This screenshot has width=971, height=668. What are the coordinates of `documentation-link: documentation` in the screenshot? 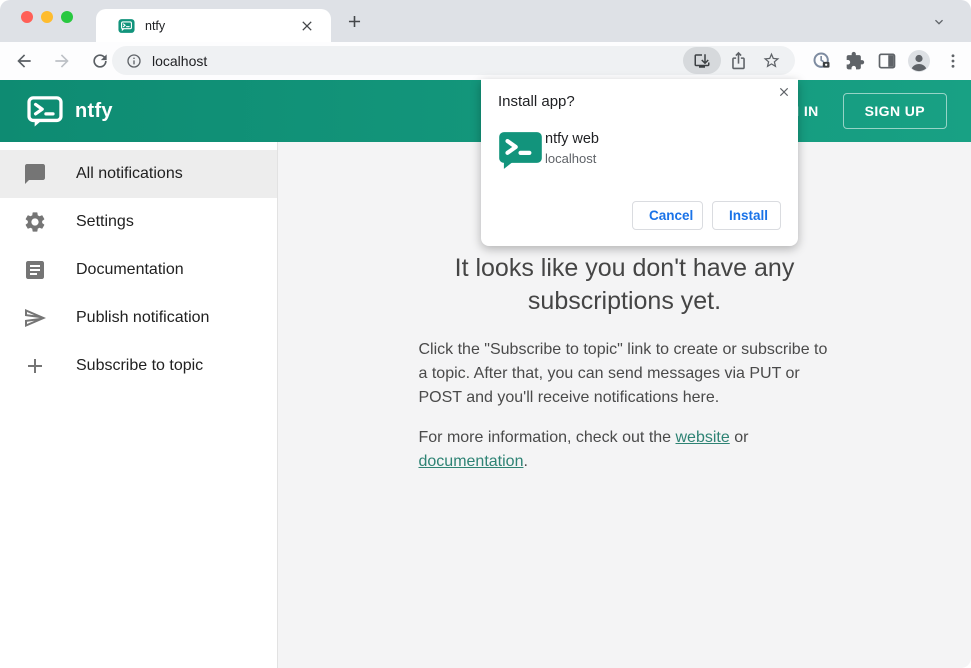 It's located at (471, 461).